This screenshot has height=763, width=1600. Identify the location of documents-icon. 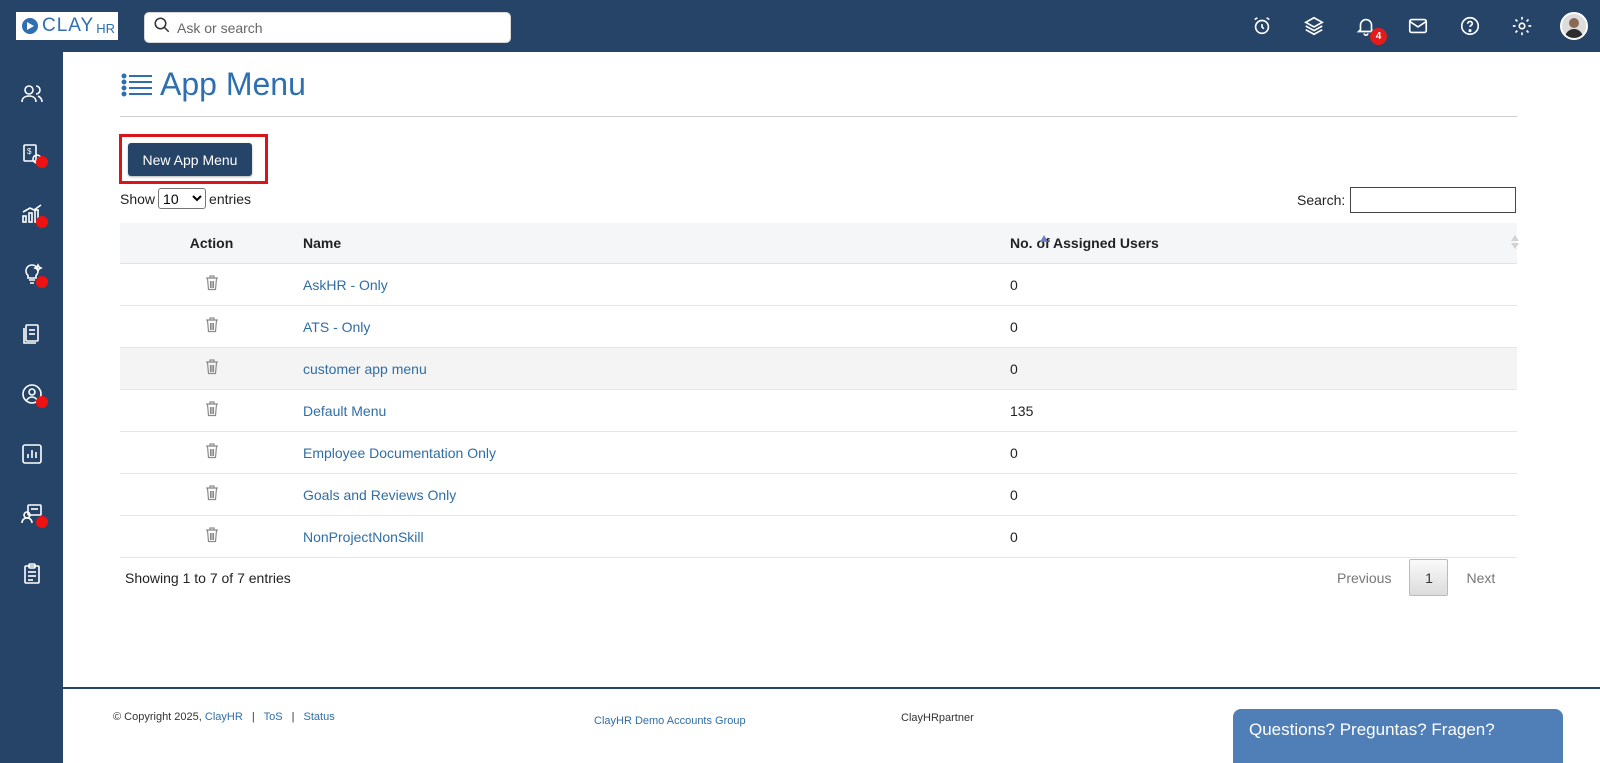
(30, 334).